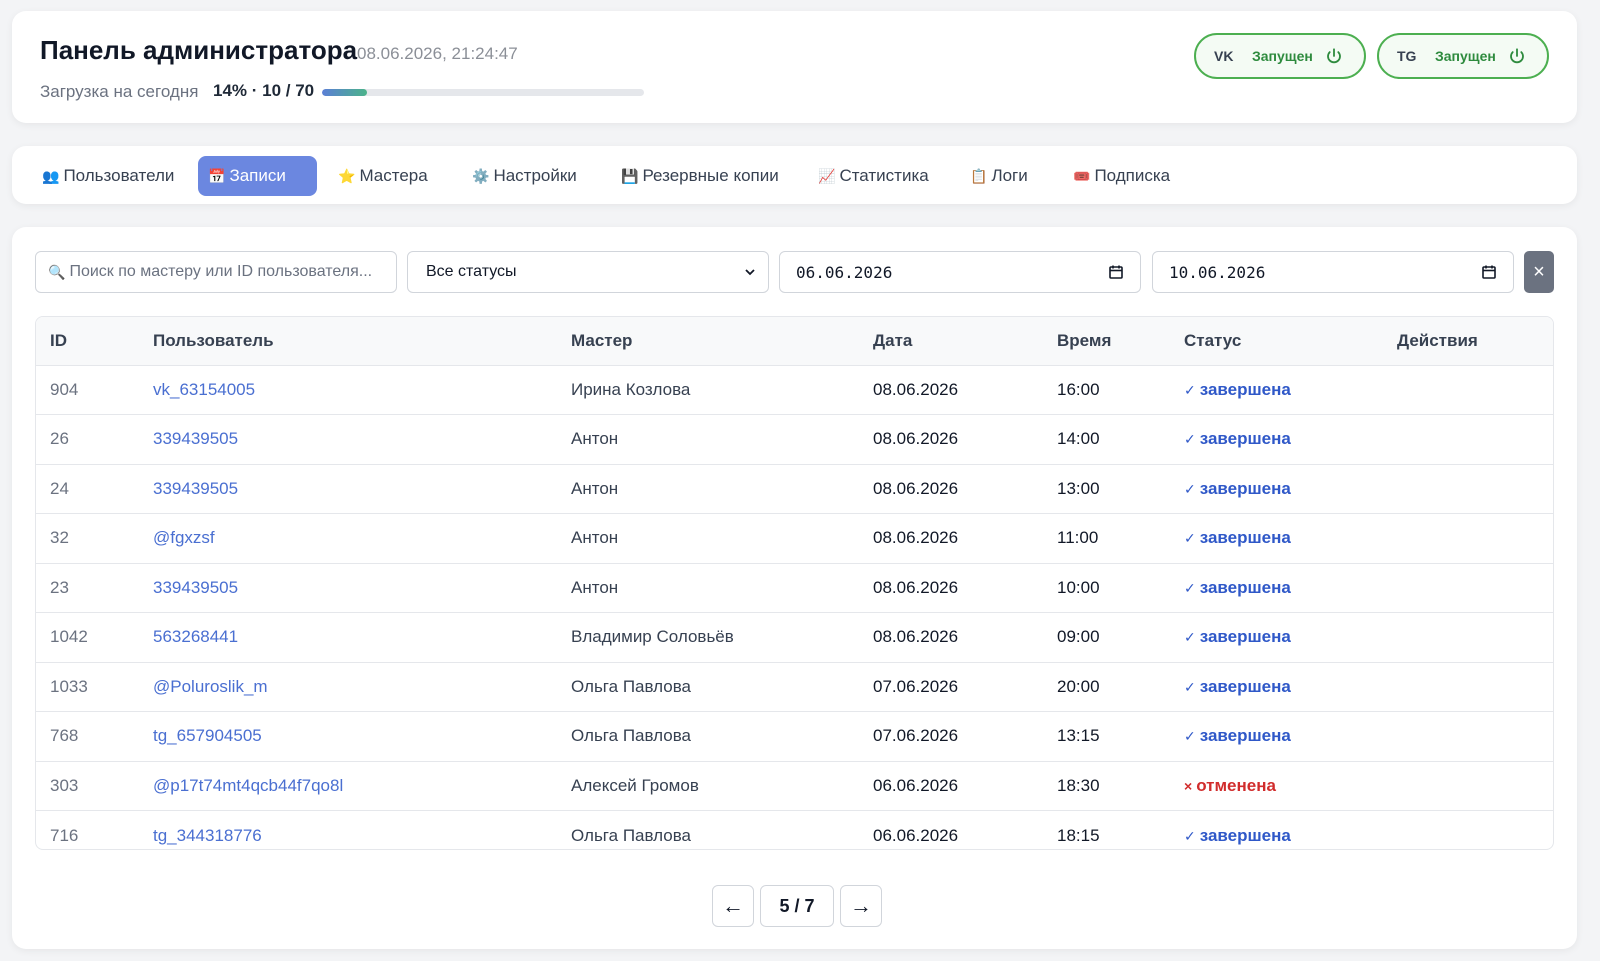 Image resolution: width=1600 pixels, height=961 pixels. I want to click on cell-time: 14:00, so click(1078, 439).